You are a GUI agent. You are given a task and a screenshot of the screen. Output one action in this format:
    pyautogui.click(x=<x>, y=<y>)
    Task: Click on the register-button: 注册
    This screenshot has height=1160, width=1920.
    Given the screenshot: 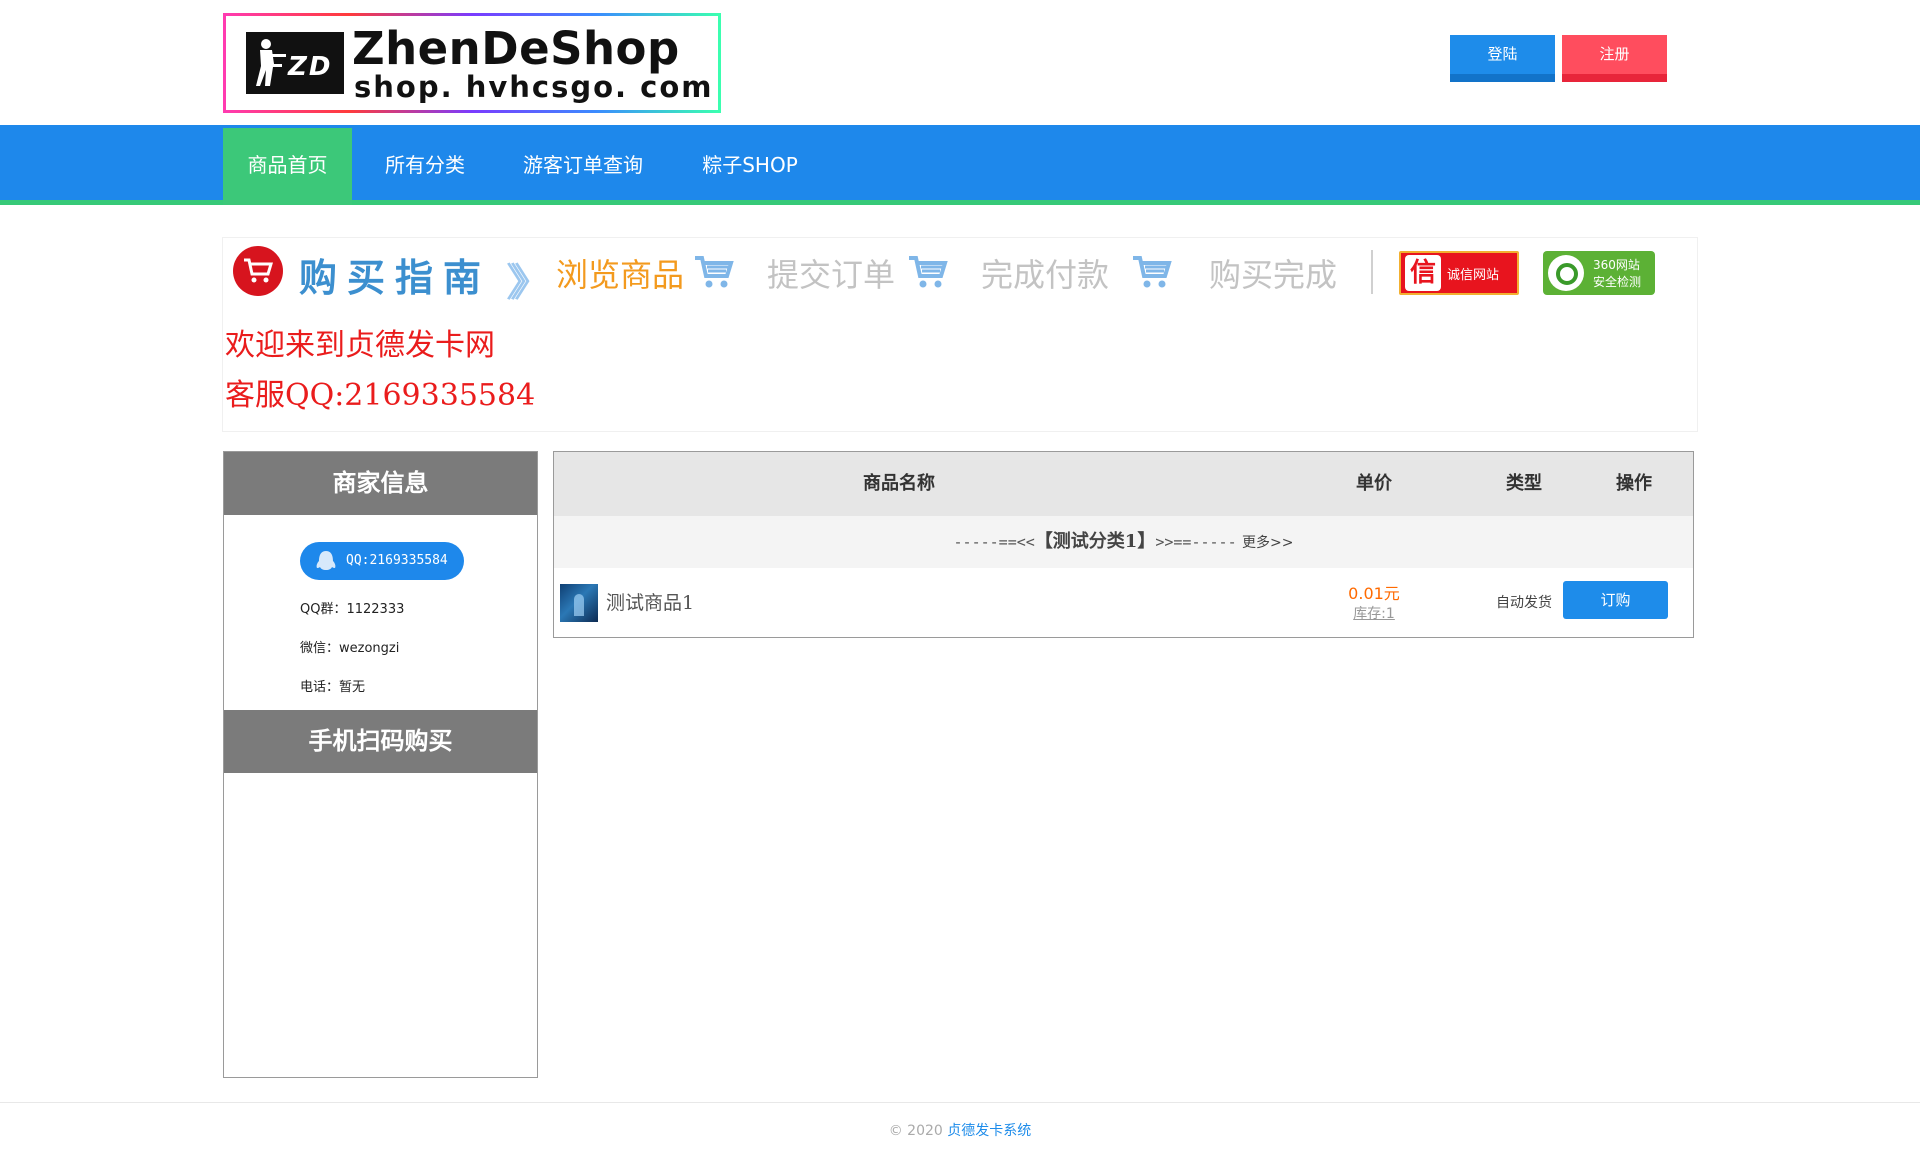 What is the action you would take?
    pyautogui.click(x=1614, y=58)
    